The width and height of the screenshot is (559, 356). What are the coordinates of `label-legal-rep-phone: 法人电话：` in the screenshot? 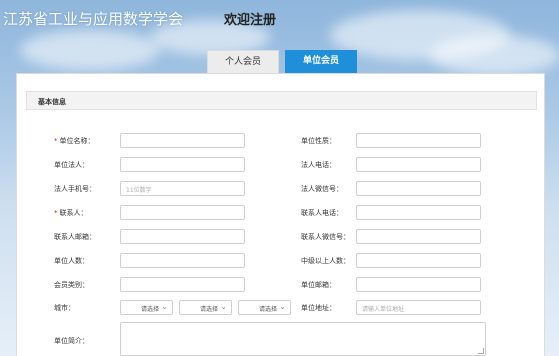 It's located at (318, 165).